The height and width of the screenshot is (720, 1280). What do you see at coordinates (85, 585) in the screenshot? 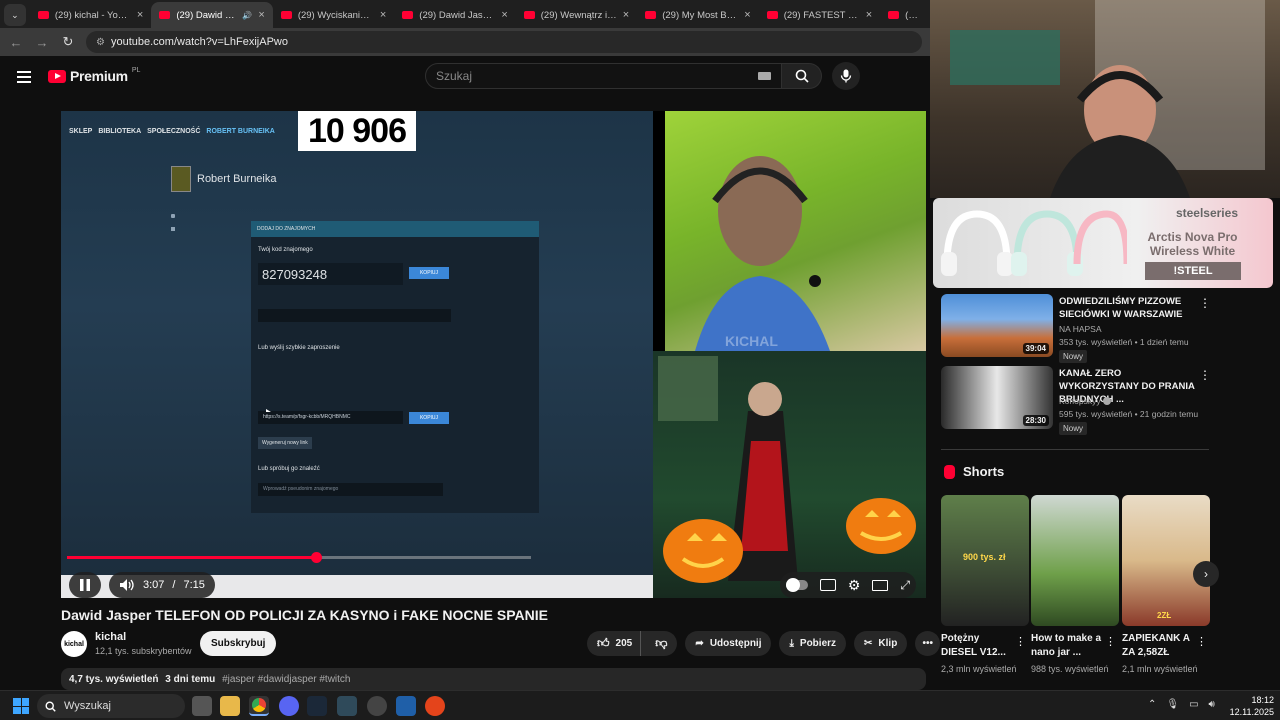
I see `pause-button` at bounding box center [85, 585].